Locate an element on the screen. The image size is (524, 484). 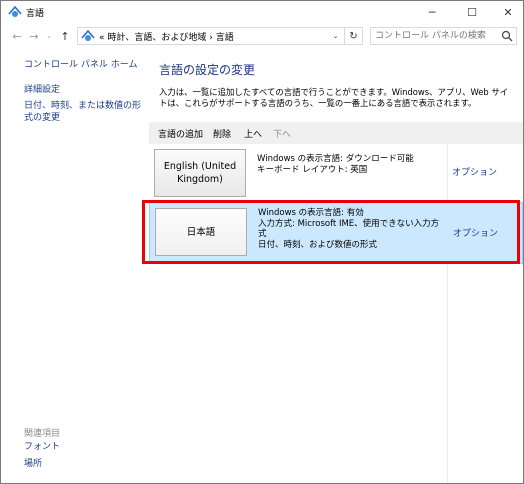
search-input is located at coordinates (435, 36).